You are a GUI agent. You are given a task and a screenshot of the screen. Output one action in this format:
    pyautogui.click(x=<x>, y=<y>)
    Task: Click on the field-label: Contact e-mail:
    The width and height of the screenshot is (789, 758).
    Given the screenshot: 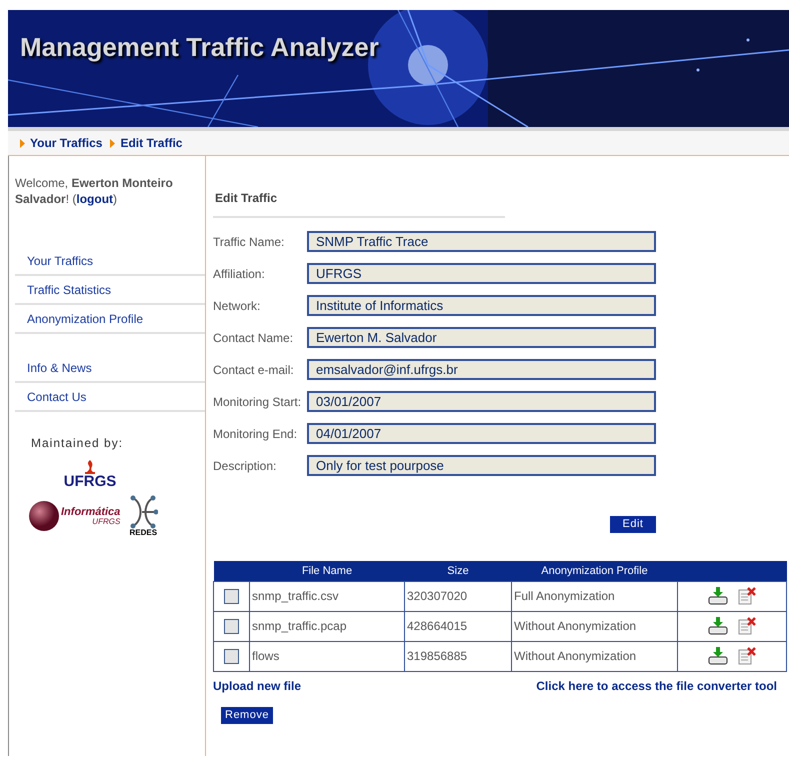 What is the action you would take?
    pyautogui.click(x=254, y=370)
    